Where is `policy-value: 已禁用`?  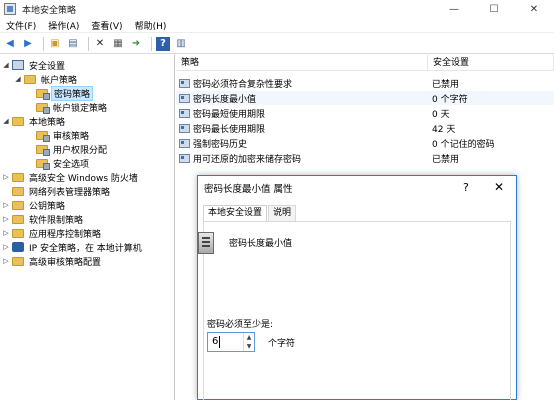 policy-value: 已禁用 is located at coordinates (446, 84).